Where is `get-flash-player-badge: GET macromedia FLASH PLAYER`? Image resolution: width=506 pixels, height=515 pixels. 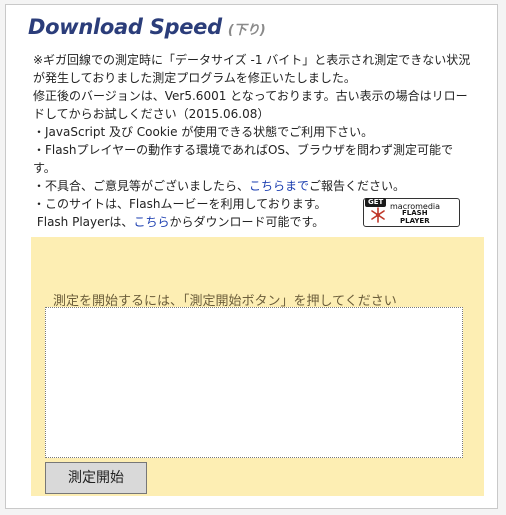
get-flash-player-badge: GET macromedia FLASH PLAYER is located at coordinates (411, 212).